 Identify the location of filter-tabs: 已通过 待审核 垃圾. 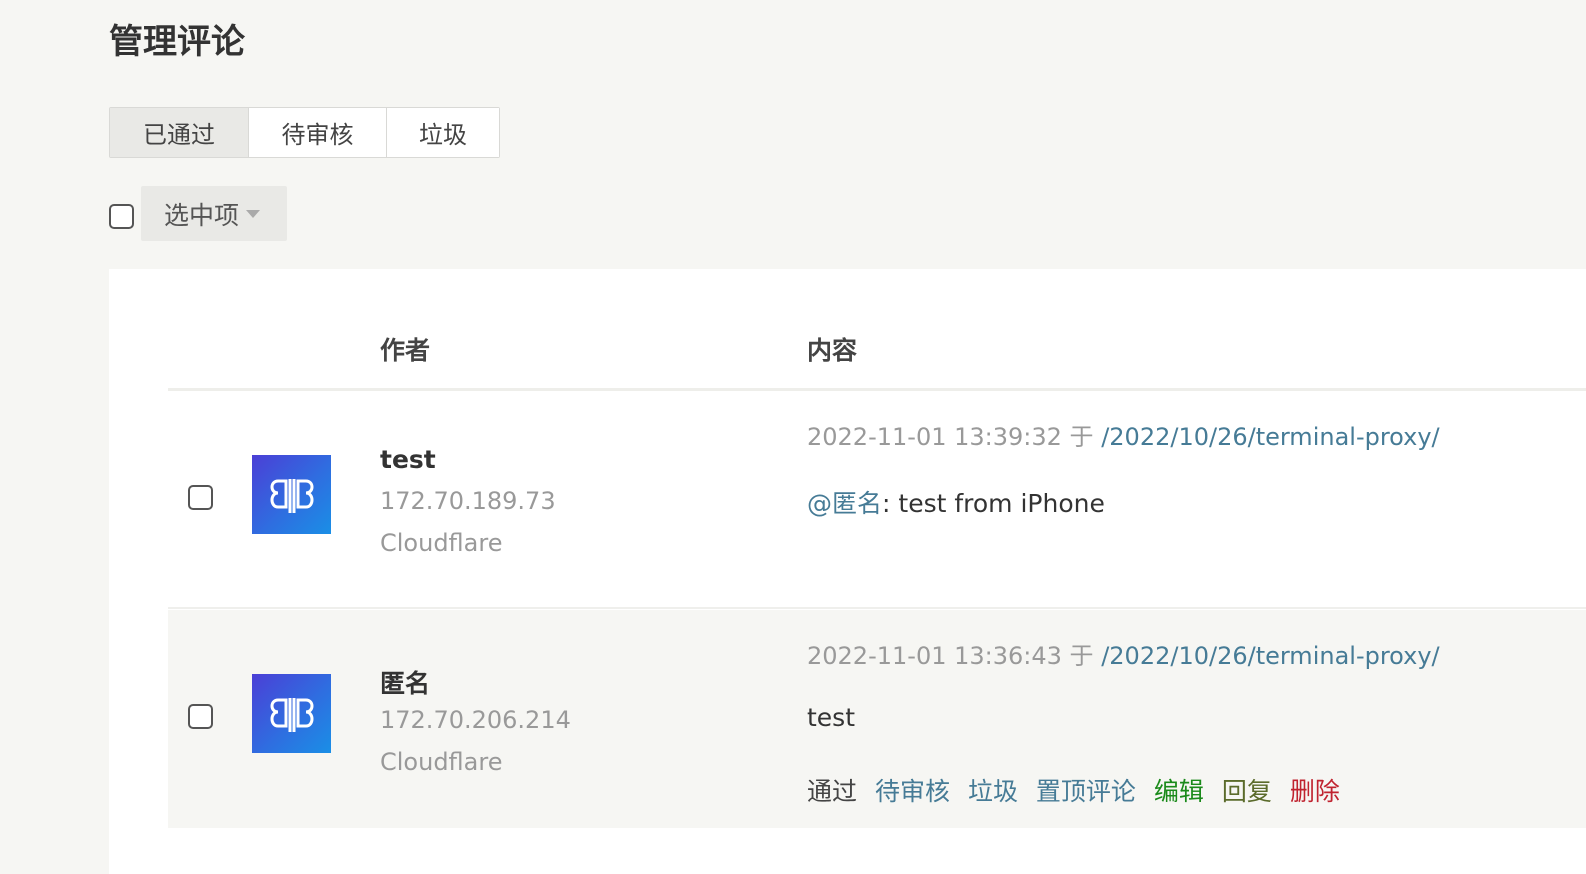
(304, 132).